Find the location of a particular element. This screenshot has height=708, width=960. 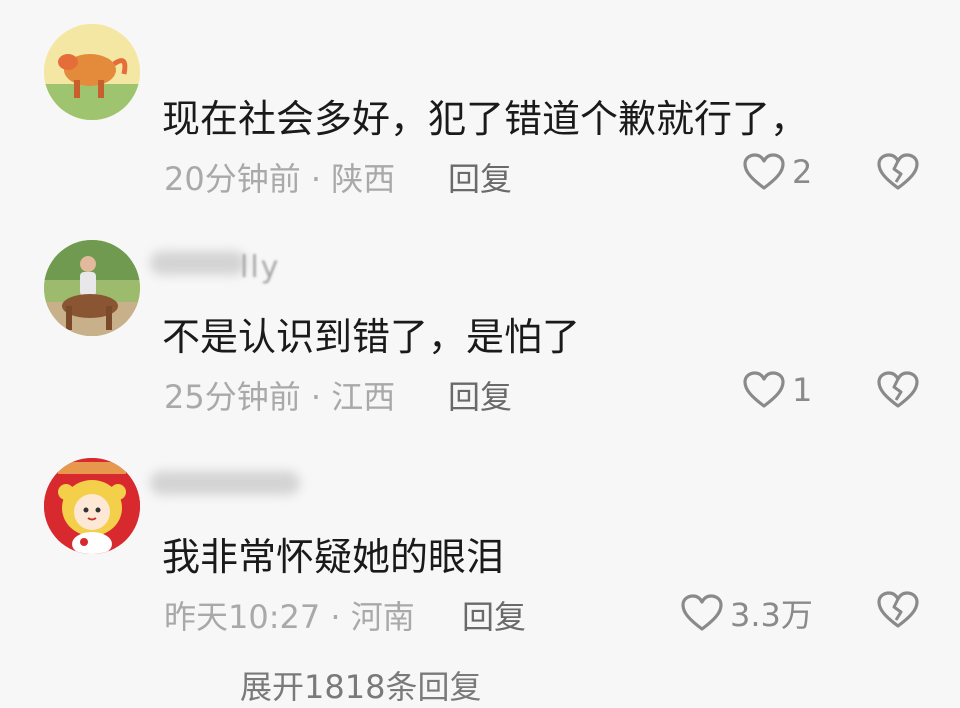

location: 江西 is located at coordinates (363, 397).